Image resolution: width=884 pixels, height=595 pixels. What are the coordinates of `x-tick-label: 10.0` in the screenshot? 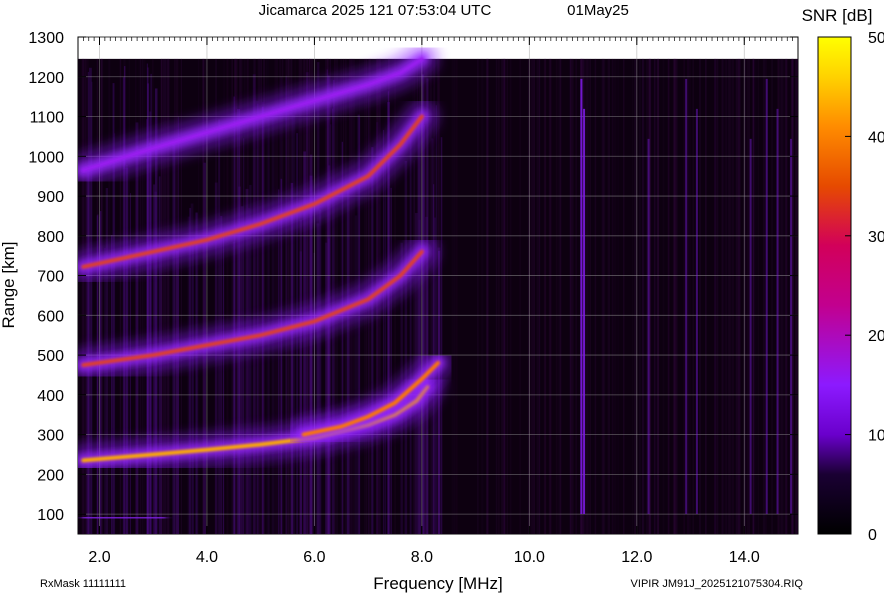 It's located at (529, 557).